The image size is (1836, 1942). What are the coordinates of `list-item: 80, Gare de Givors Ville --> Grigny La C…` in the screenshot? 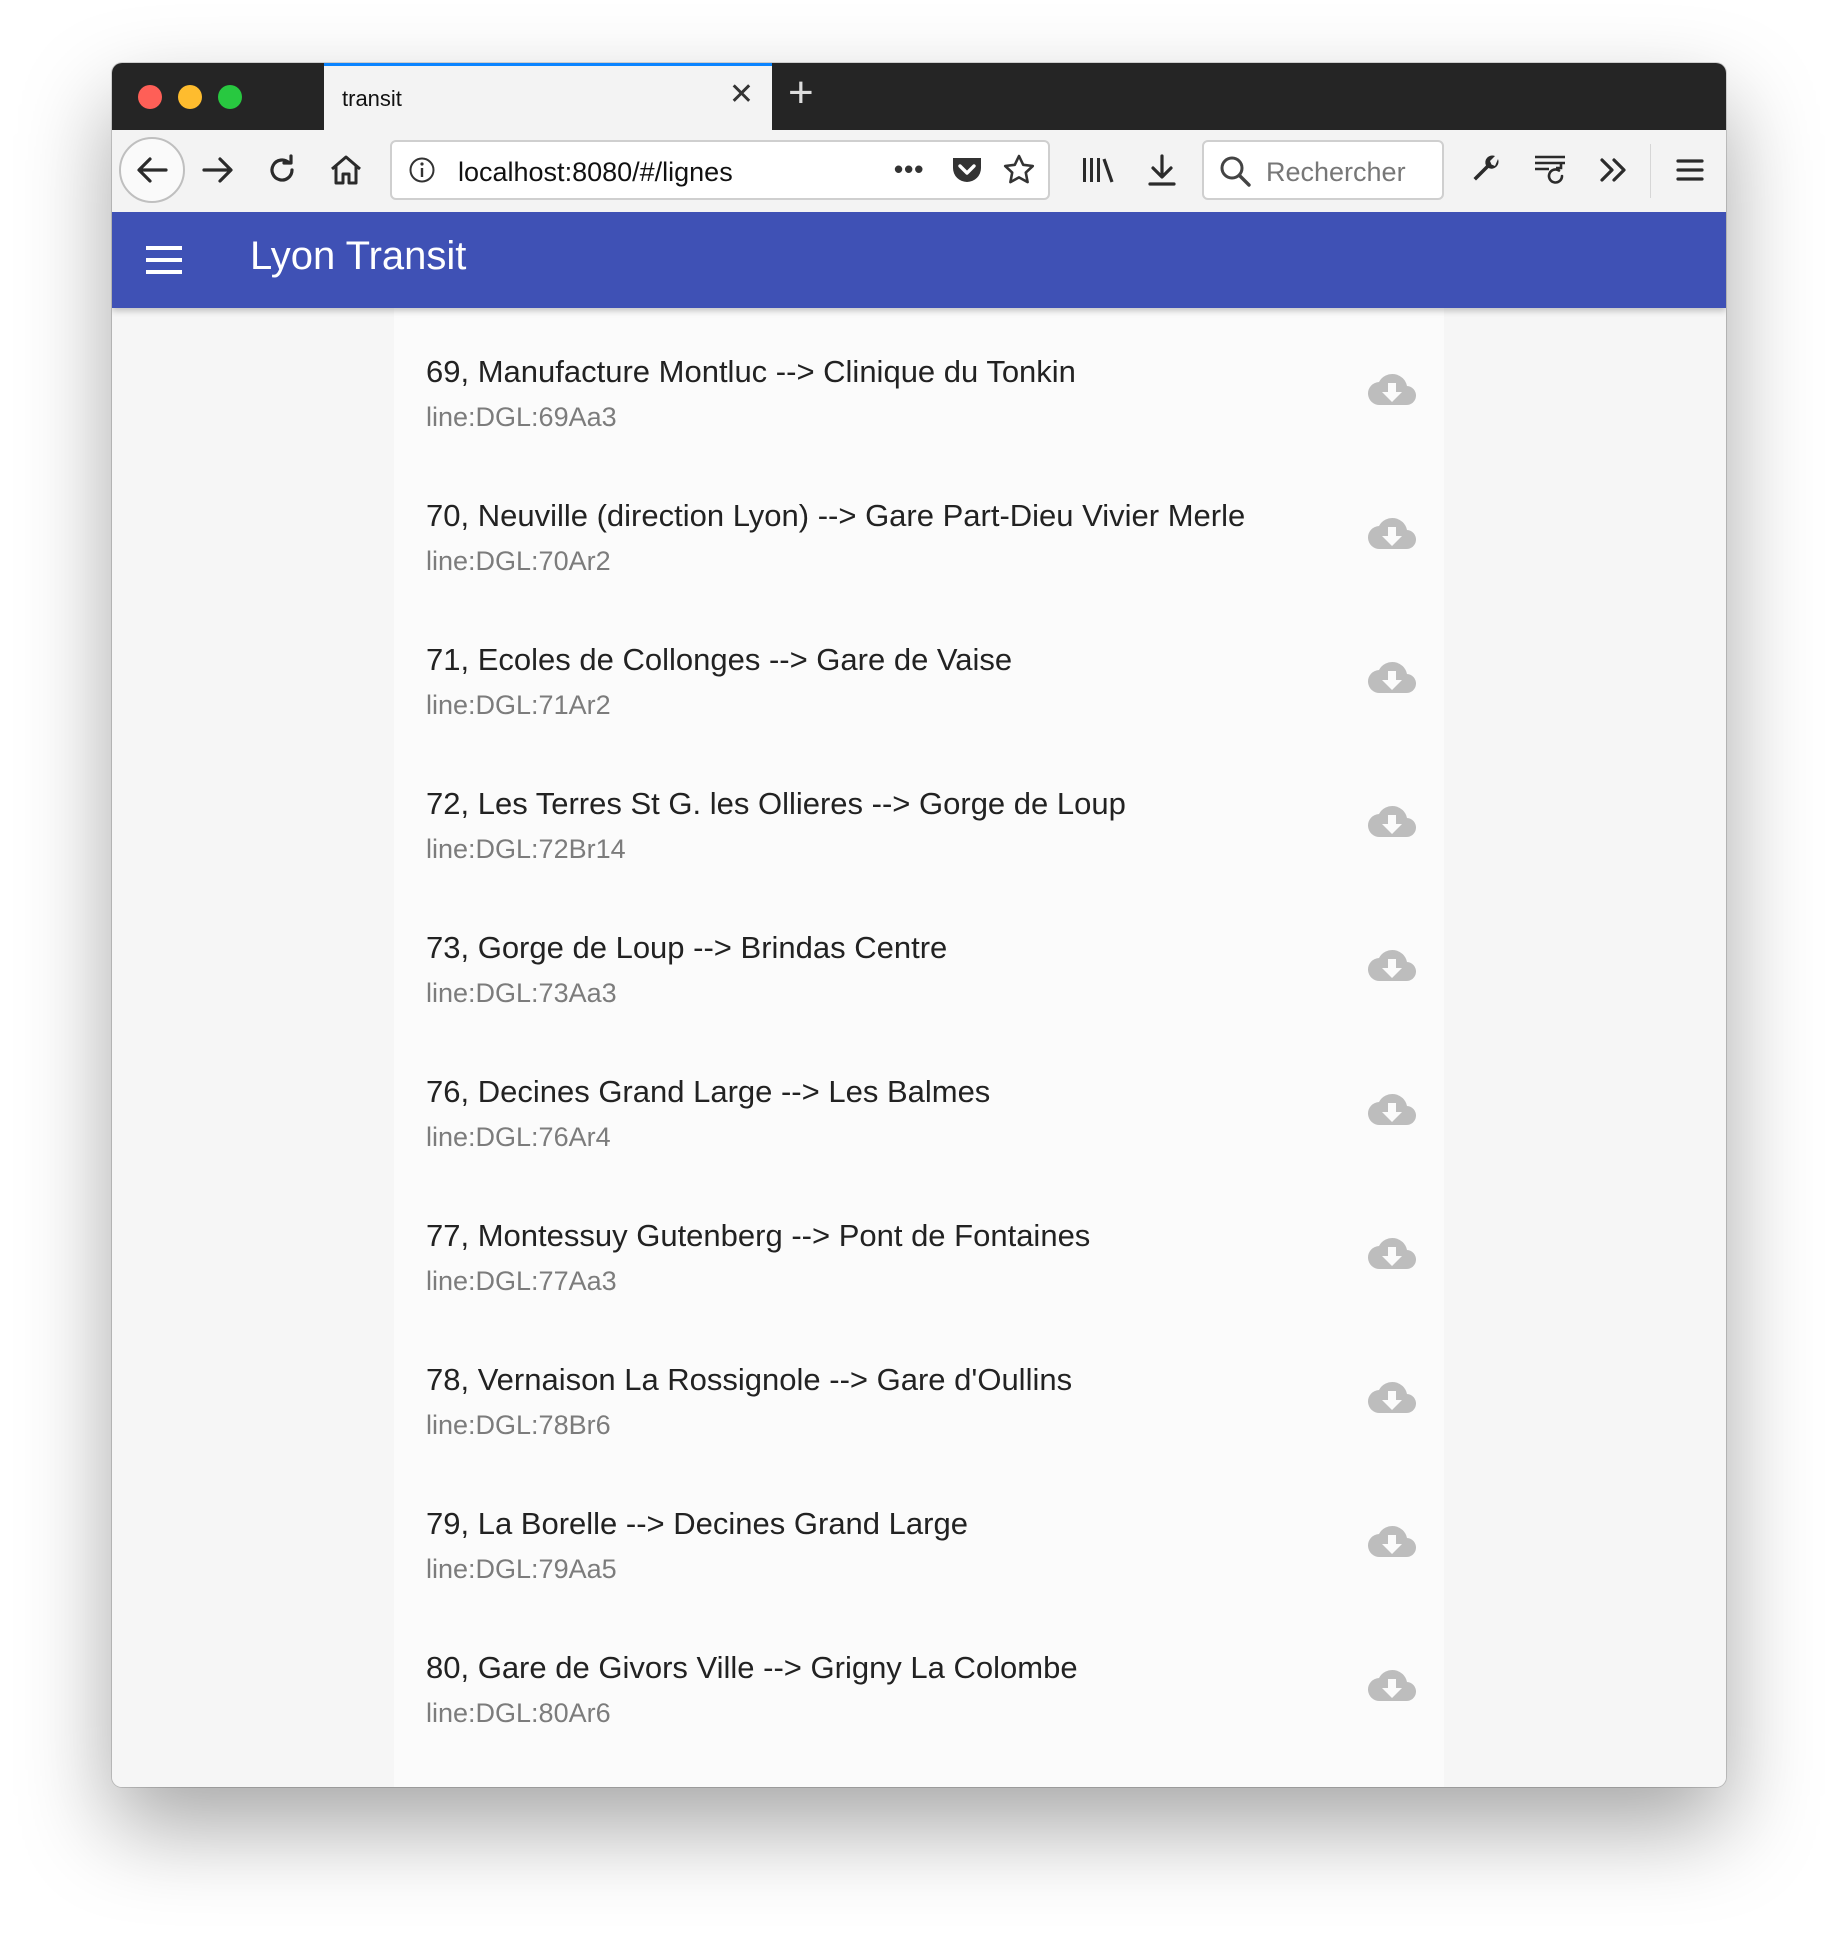 It's located at (919, 1686).